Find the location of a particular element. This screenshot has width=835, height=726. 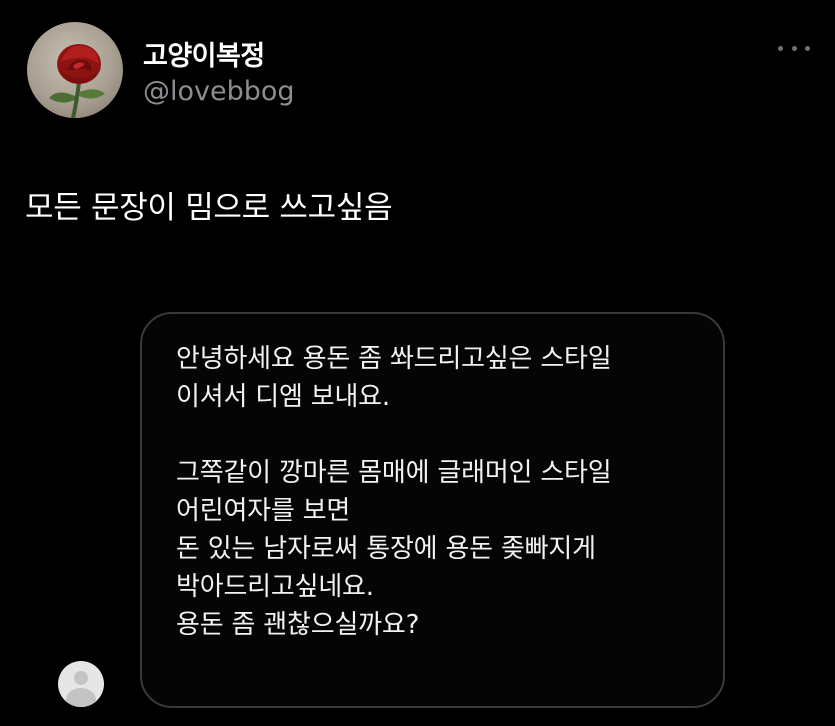

default-avatar-icon is located at coordinates (81, 684).